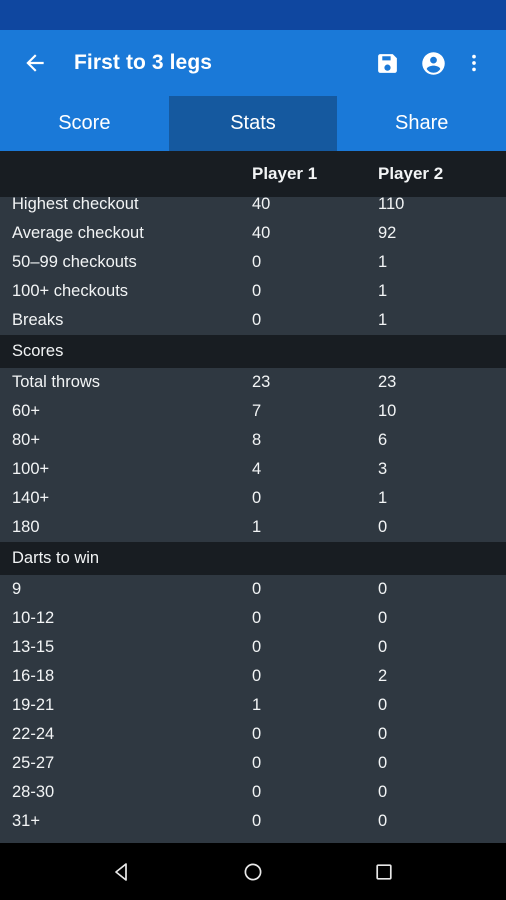 This screenshot has width=506, height=900. What do you see at coordinates (31, 469) in the screenshot?
I see `row-label: 100+` at bounding box center [31, 469].